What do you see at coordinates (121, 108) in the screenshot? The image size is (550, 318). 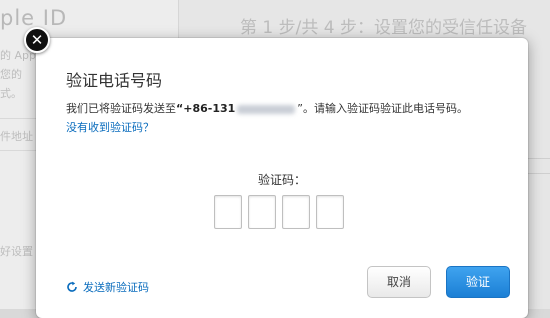 I see `message-prefix: 我们已将验证码发送至` at bounding box center [121, 108].